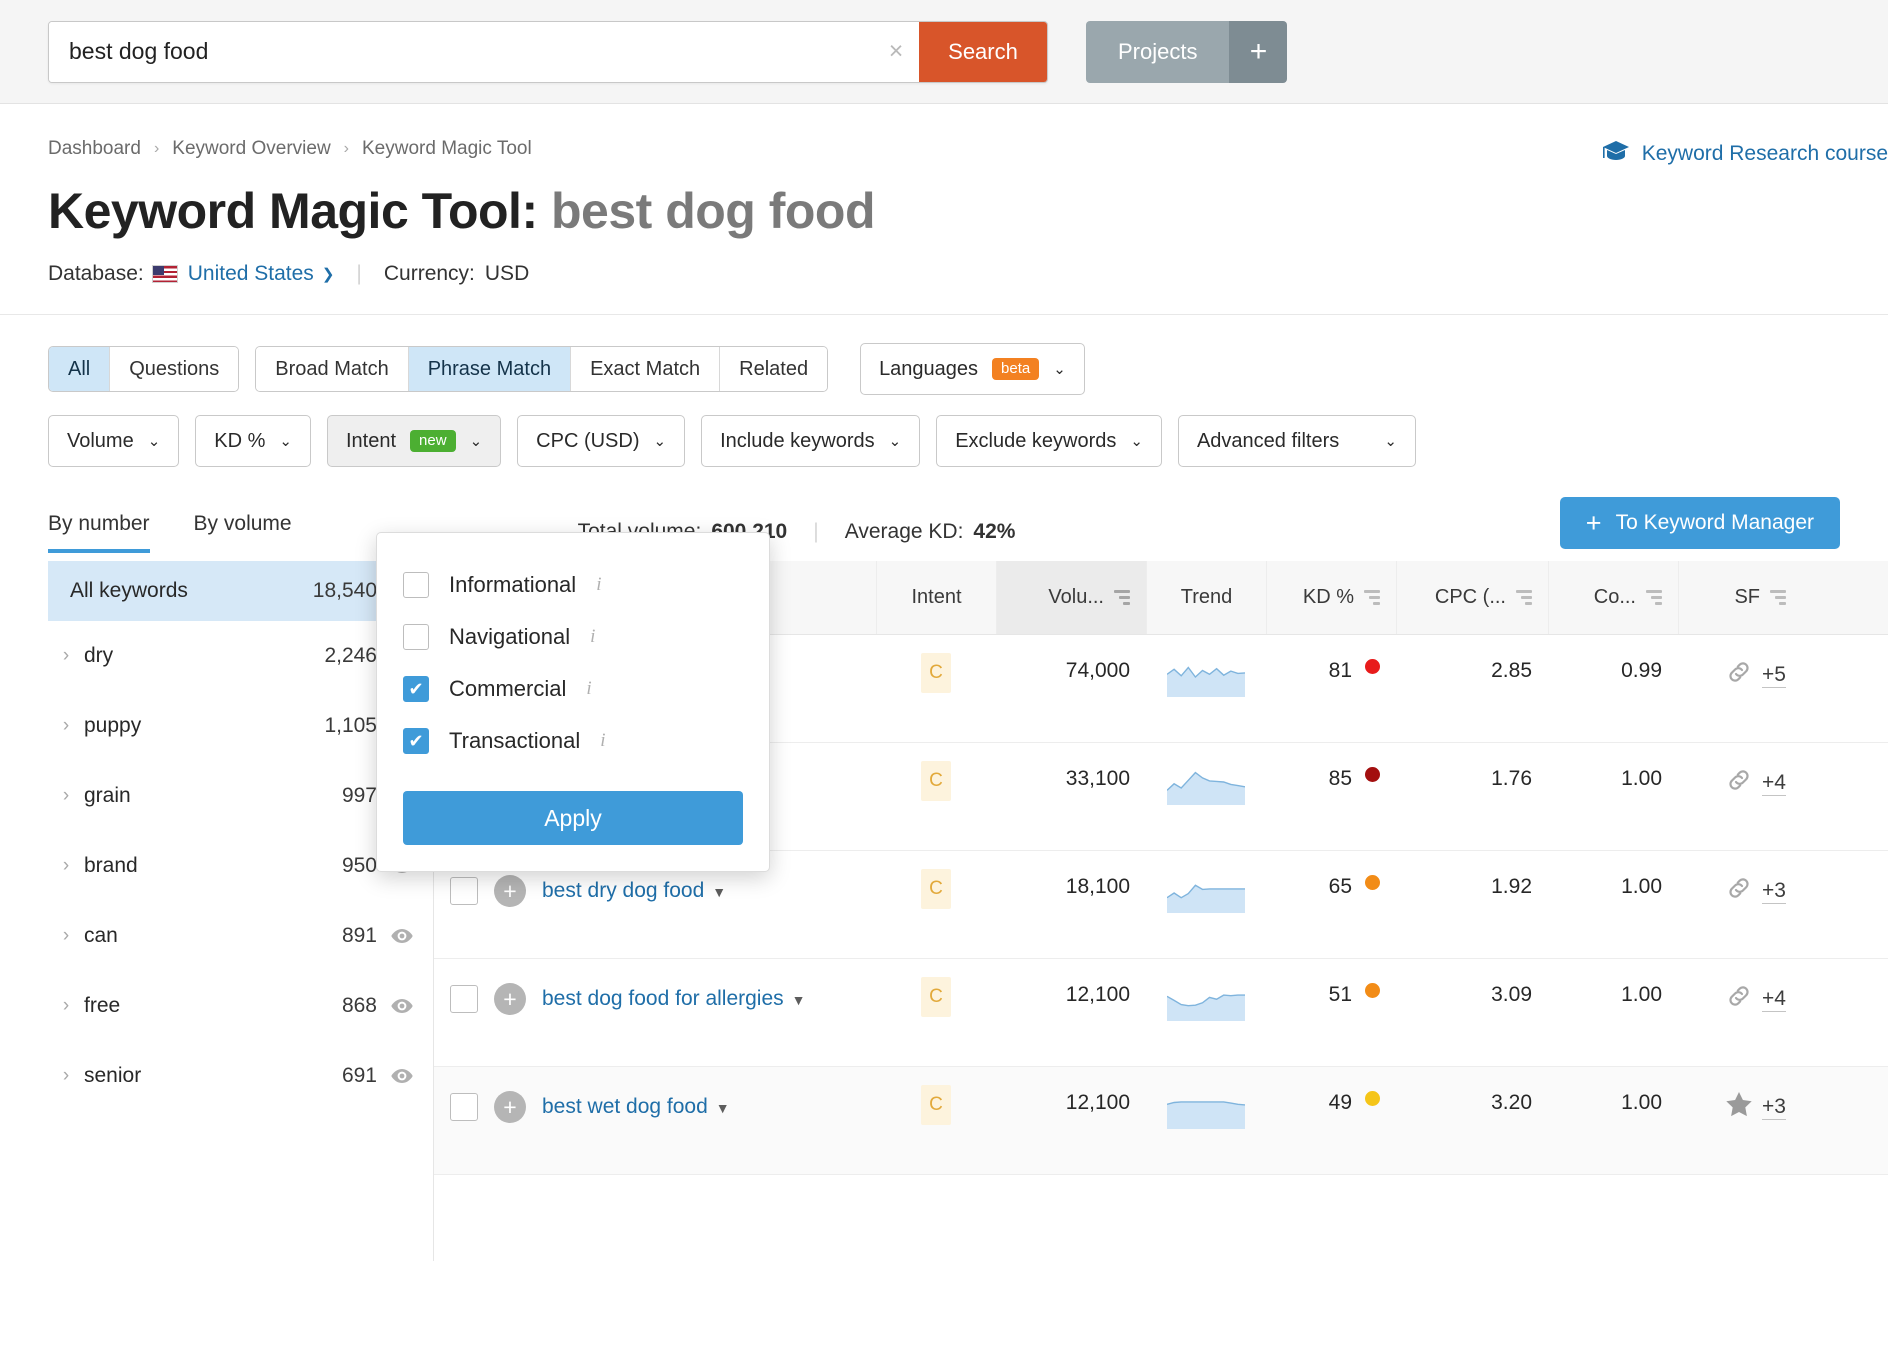  Describe the element at coordinates (461, 51) in the screenshot. I see `search-input` at that location.